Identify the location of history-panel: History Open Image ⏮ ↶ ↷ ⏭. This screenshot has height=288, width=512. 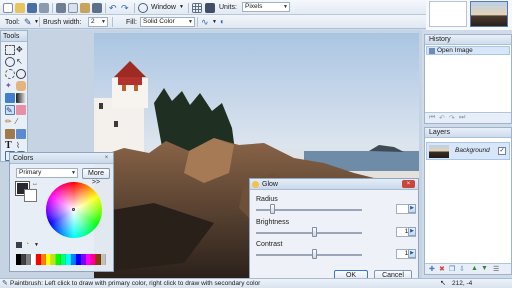
(468, 79).